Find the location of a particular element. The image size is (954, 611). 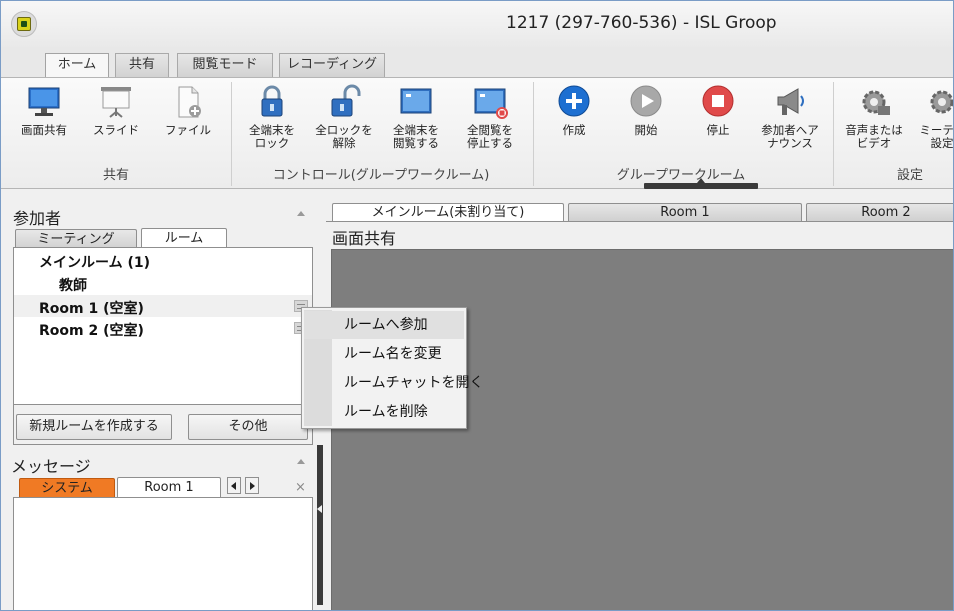

room-list: メインルーム (1) 教師 Room 1 (空室) Room 2 (空室) is located at coordinates (163, 326).